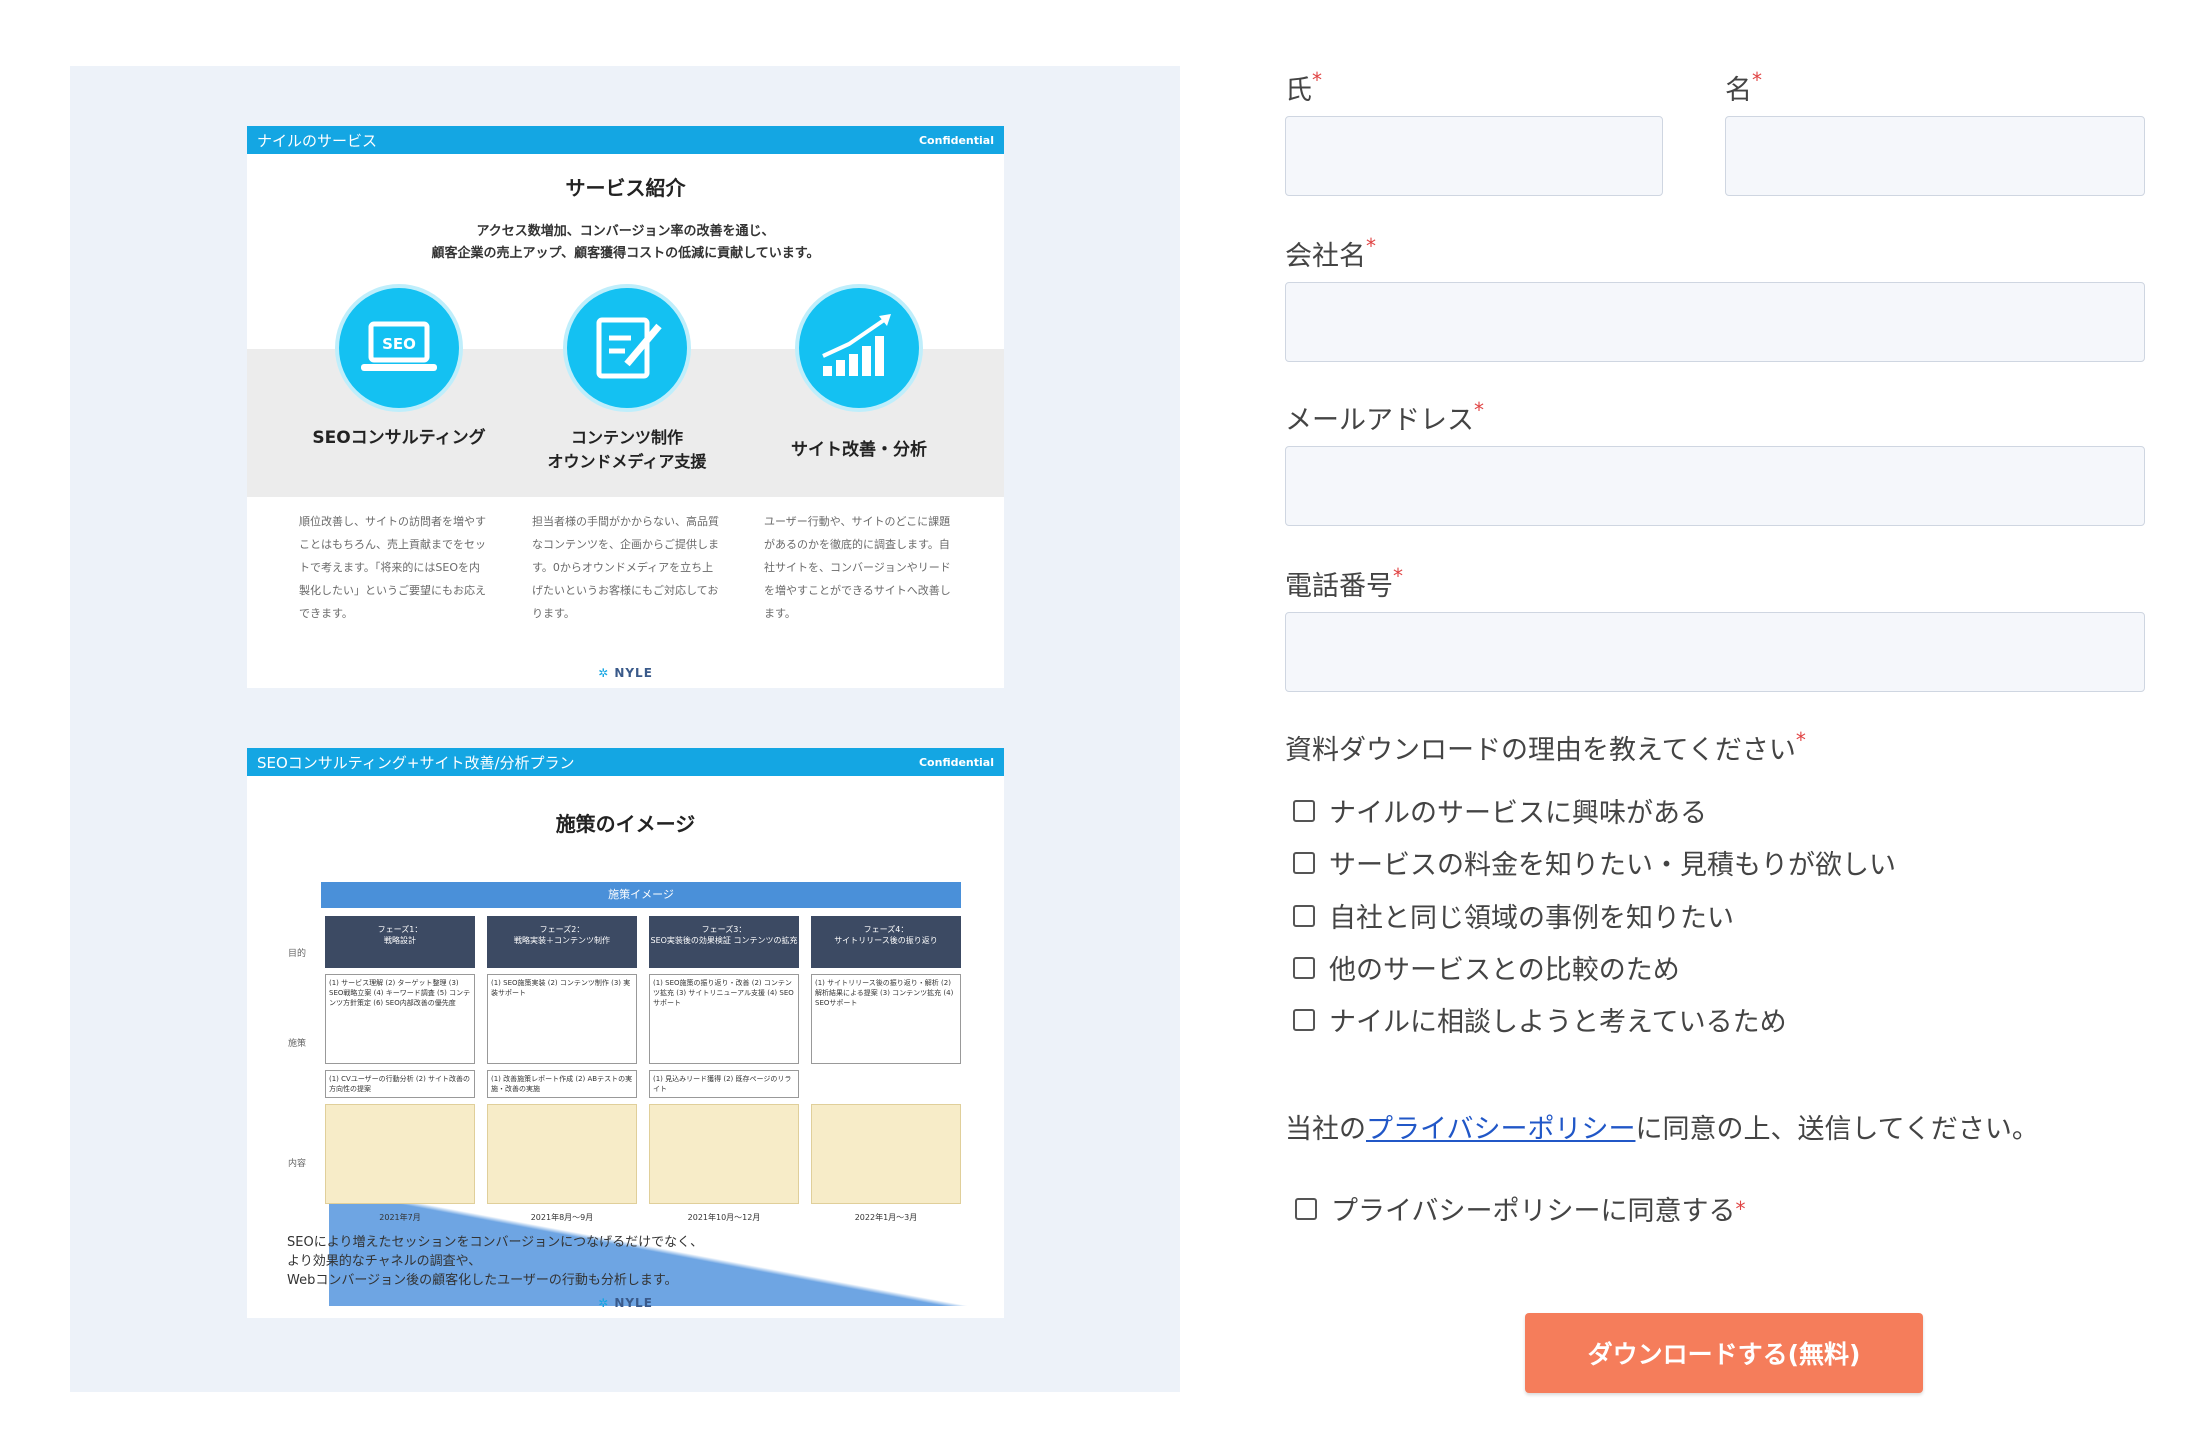 Image resolution: width=2200 pixels, height=1440 pixels. What do you see at coordinates (627, 461) in the screenshot?
I see `service-name-line: オウンドメディア支援` at bounding box center [627, 461].